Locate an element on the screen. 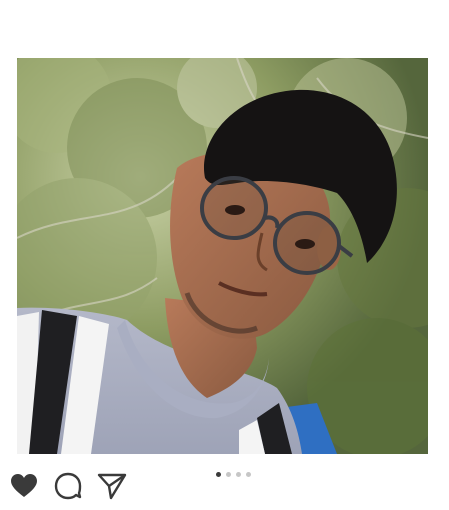 Image resolution: width=449 pixels, height=510 pixels. post-actions-bar is located at coordinates (68, 486).